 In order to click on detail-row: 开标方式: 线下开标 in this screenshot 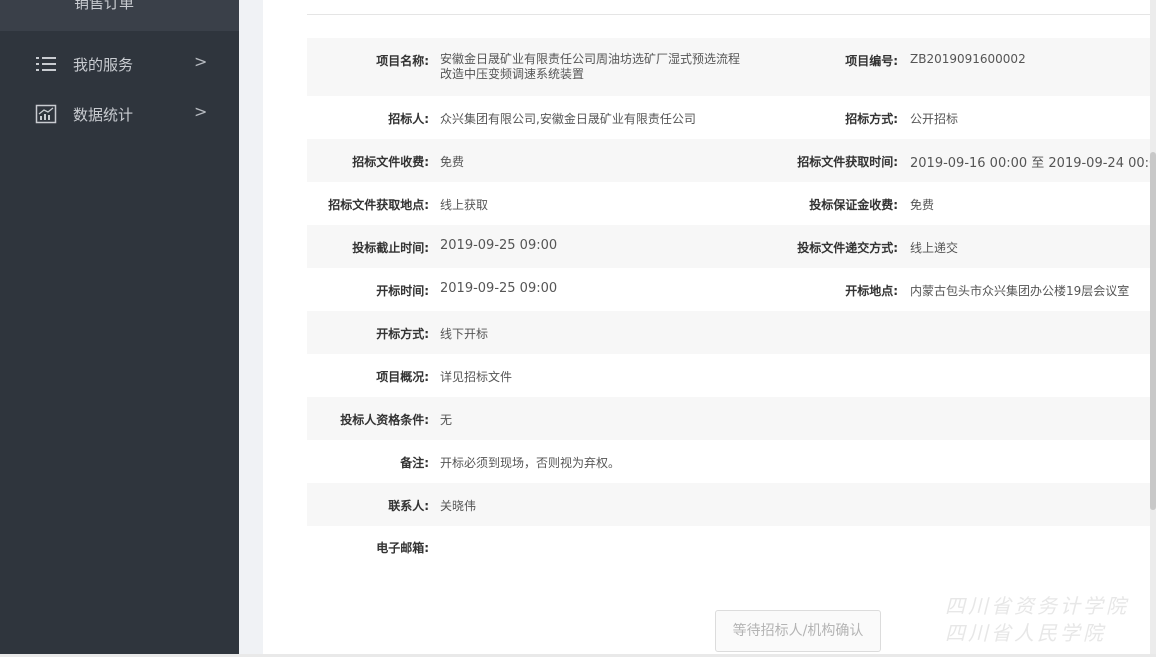, I will do `click(731, 332)`.